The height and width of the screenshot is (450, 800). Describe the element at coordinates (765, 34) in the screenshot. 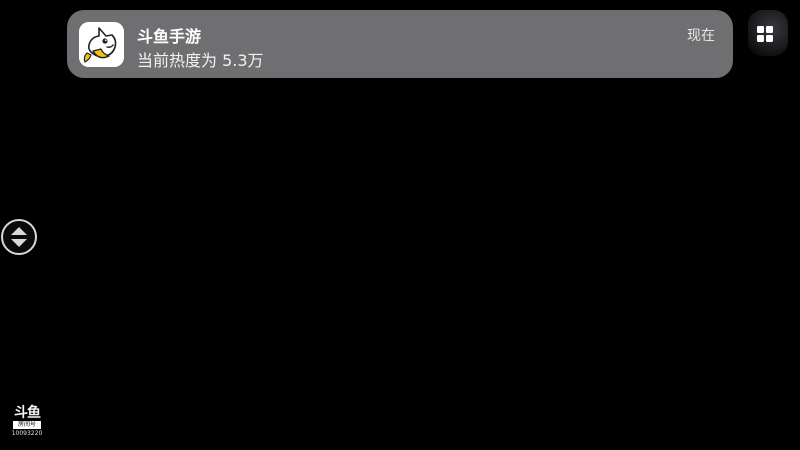

I see `grid-icon` at that location.